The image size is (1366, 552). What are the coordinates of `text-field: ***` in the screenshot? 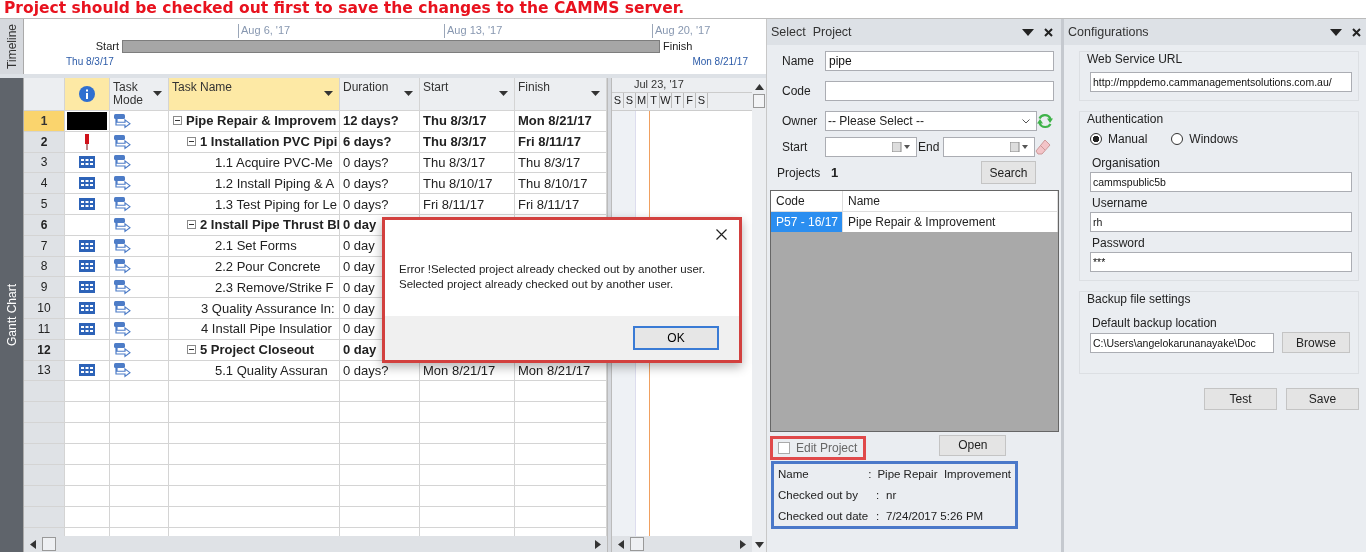 It's located at (1221, 262).